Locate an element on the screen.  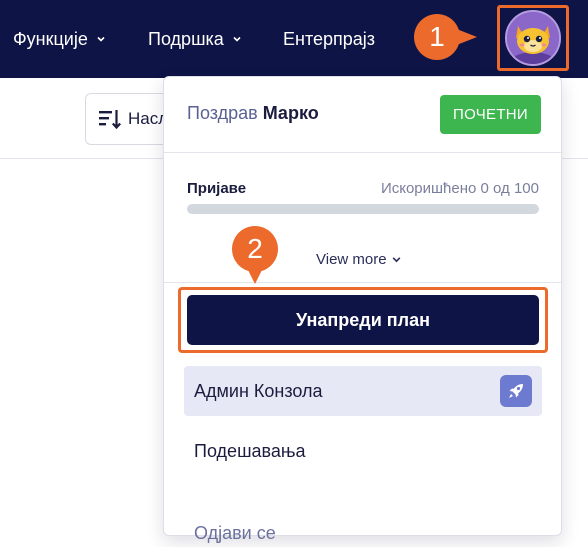
avatar-highlight is located at coordinates (533, 38).